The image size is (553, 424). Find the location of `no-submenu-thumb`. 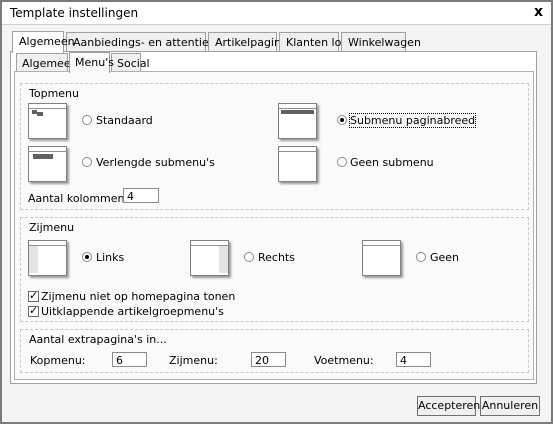

no-submenu-thumb is located at coordinates (297, 164).